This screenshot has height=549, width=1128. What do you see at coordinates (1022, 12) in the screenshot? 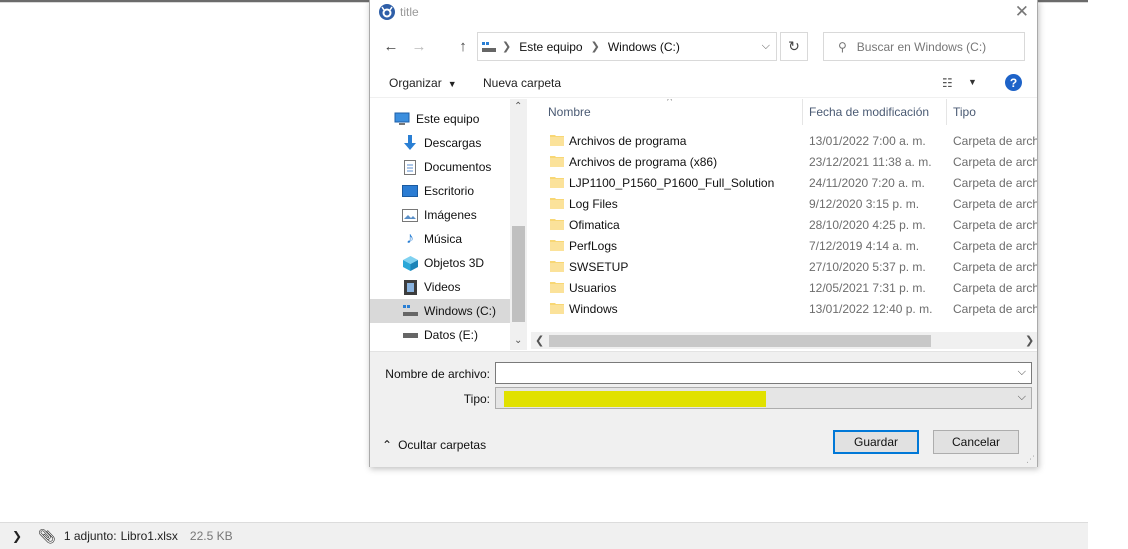
I see `close-icon: ✕` at bounding box center [1022, 12].